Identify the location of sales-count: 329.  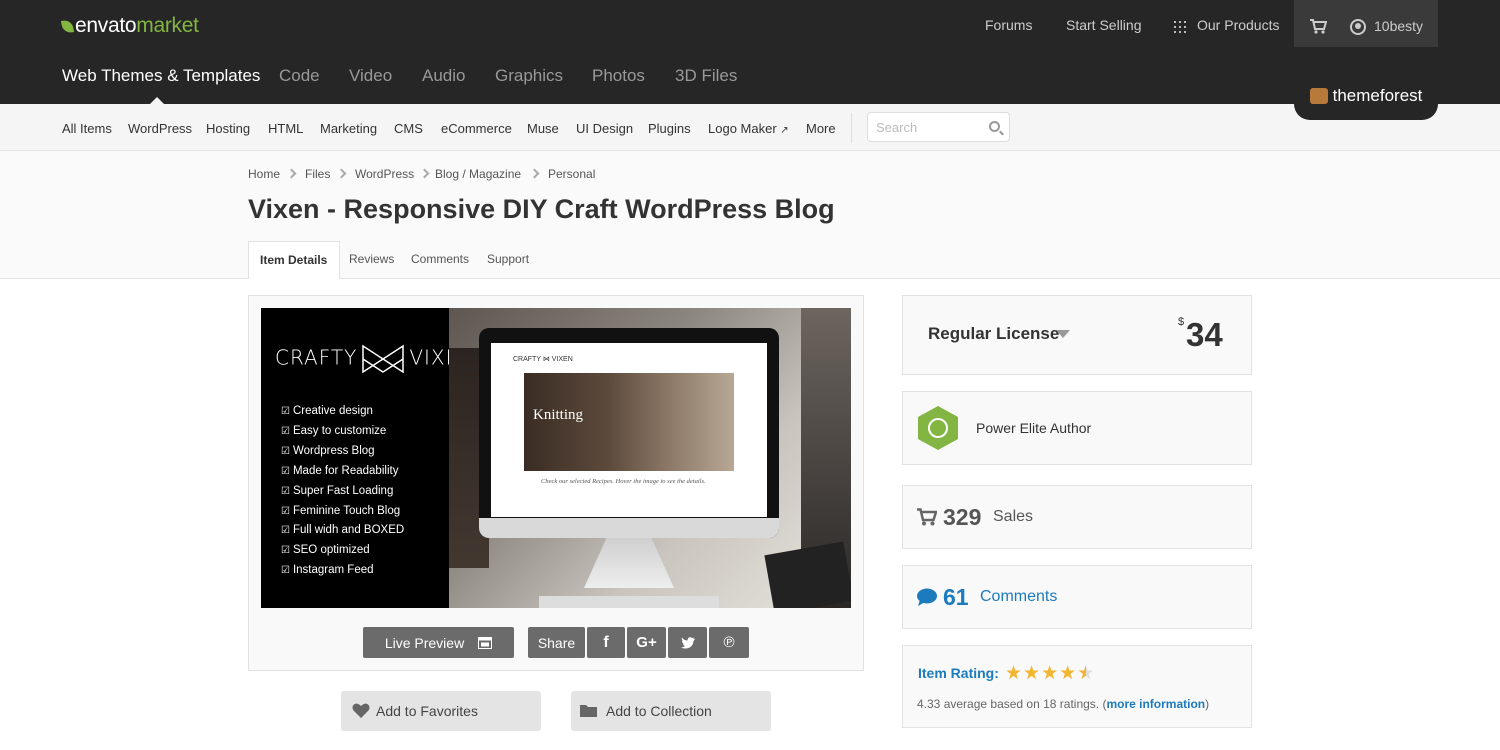
(962, 517).